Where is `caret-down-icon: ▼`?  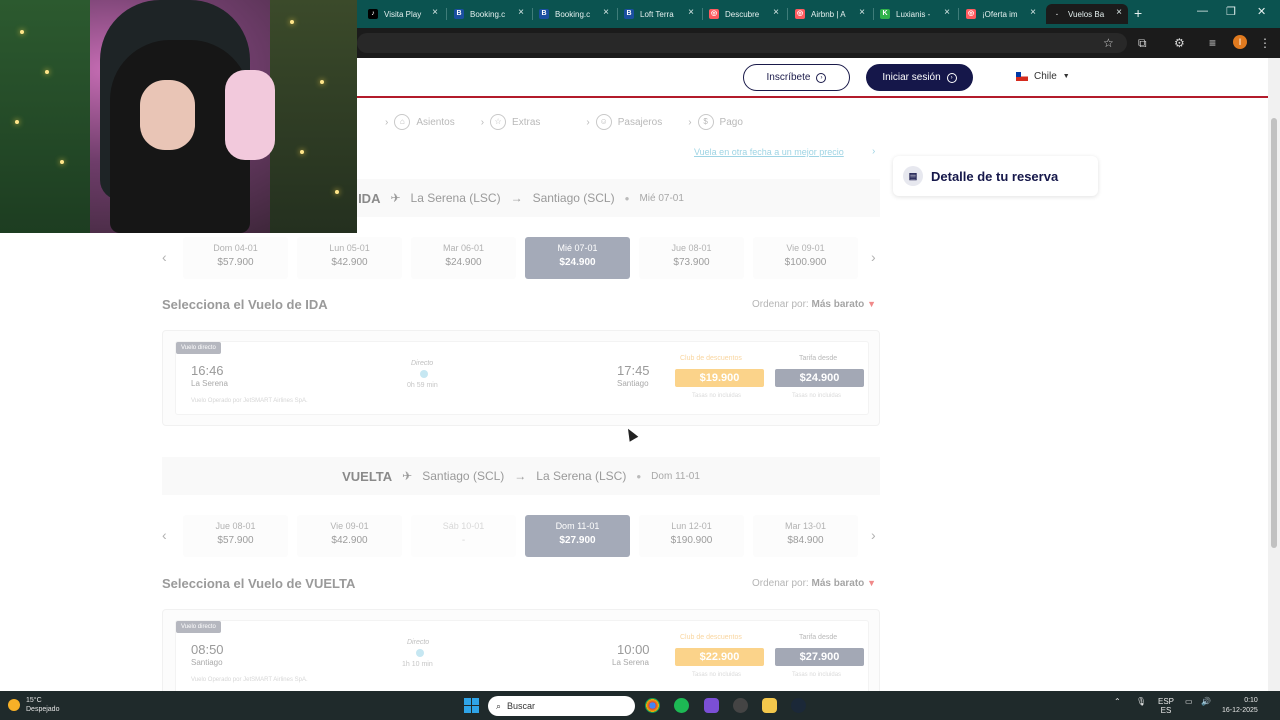 caret-down-icon: ▼ is located at coordinates (871, 304).